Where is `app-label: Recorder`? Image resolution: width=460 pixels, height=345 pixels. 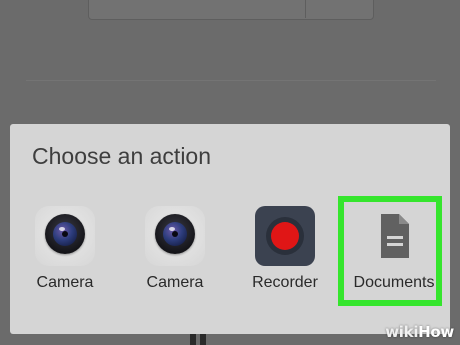
app-label: Recorder is located at coordinates (285, 282).